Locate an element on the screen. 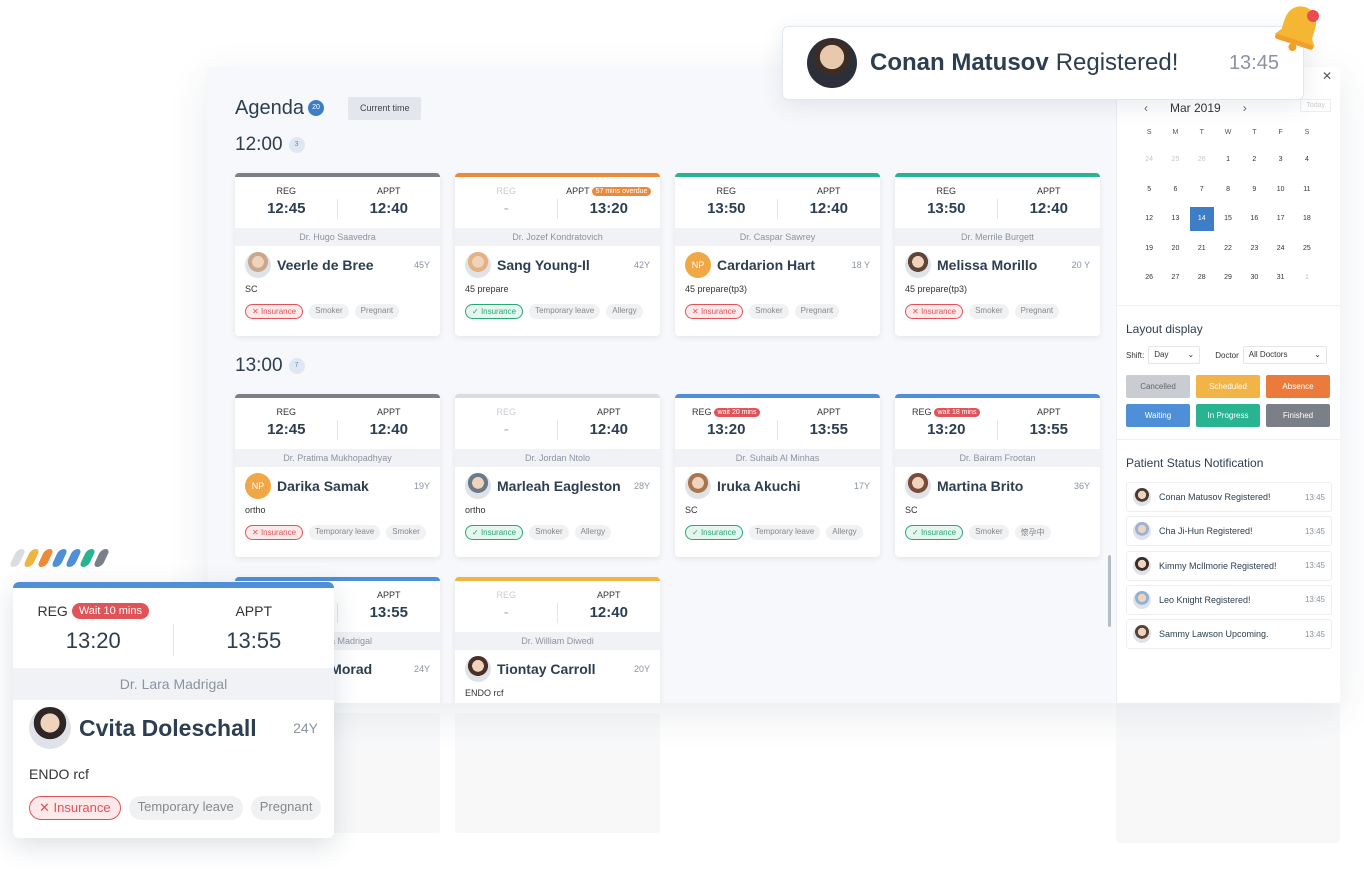  calendar-day: 31 is located at coordinates (1280, 286).